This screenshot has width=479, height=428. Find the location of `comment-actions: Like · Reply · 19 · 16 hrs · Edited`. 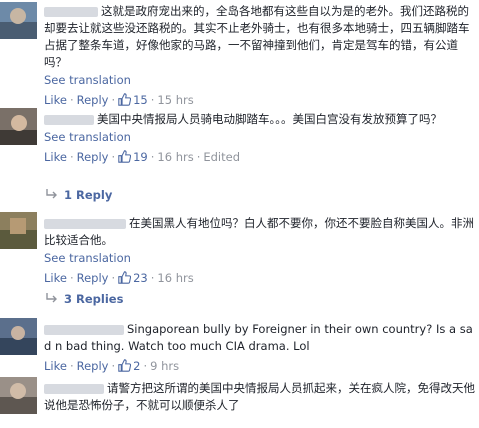

comment-actions: Like · Reply · 19 · 16 hrs · Edited is located at coordinates (142, 157).